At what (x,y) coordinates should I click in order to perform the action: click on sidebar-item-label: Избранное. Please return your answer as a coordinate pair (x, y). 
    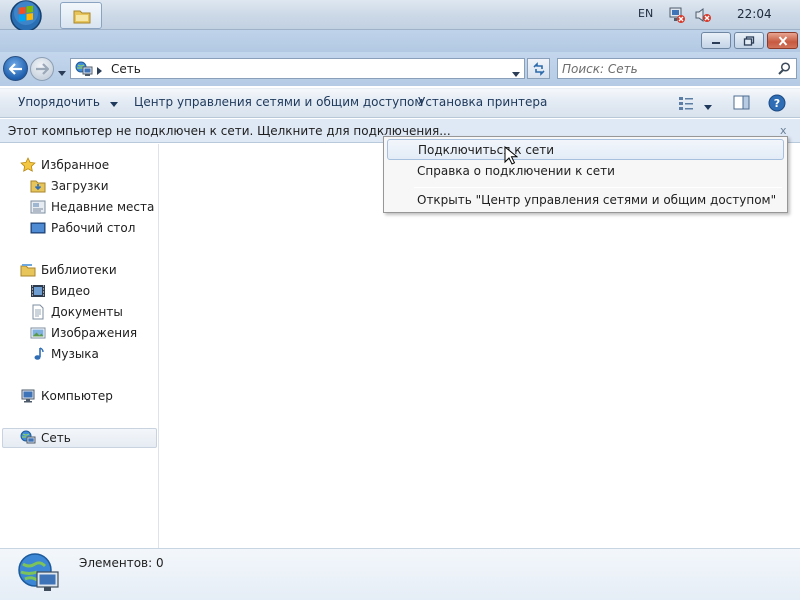
    Looking at the image, I should click on (75, 165).